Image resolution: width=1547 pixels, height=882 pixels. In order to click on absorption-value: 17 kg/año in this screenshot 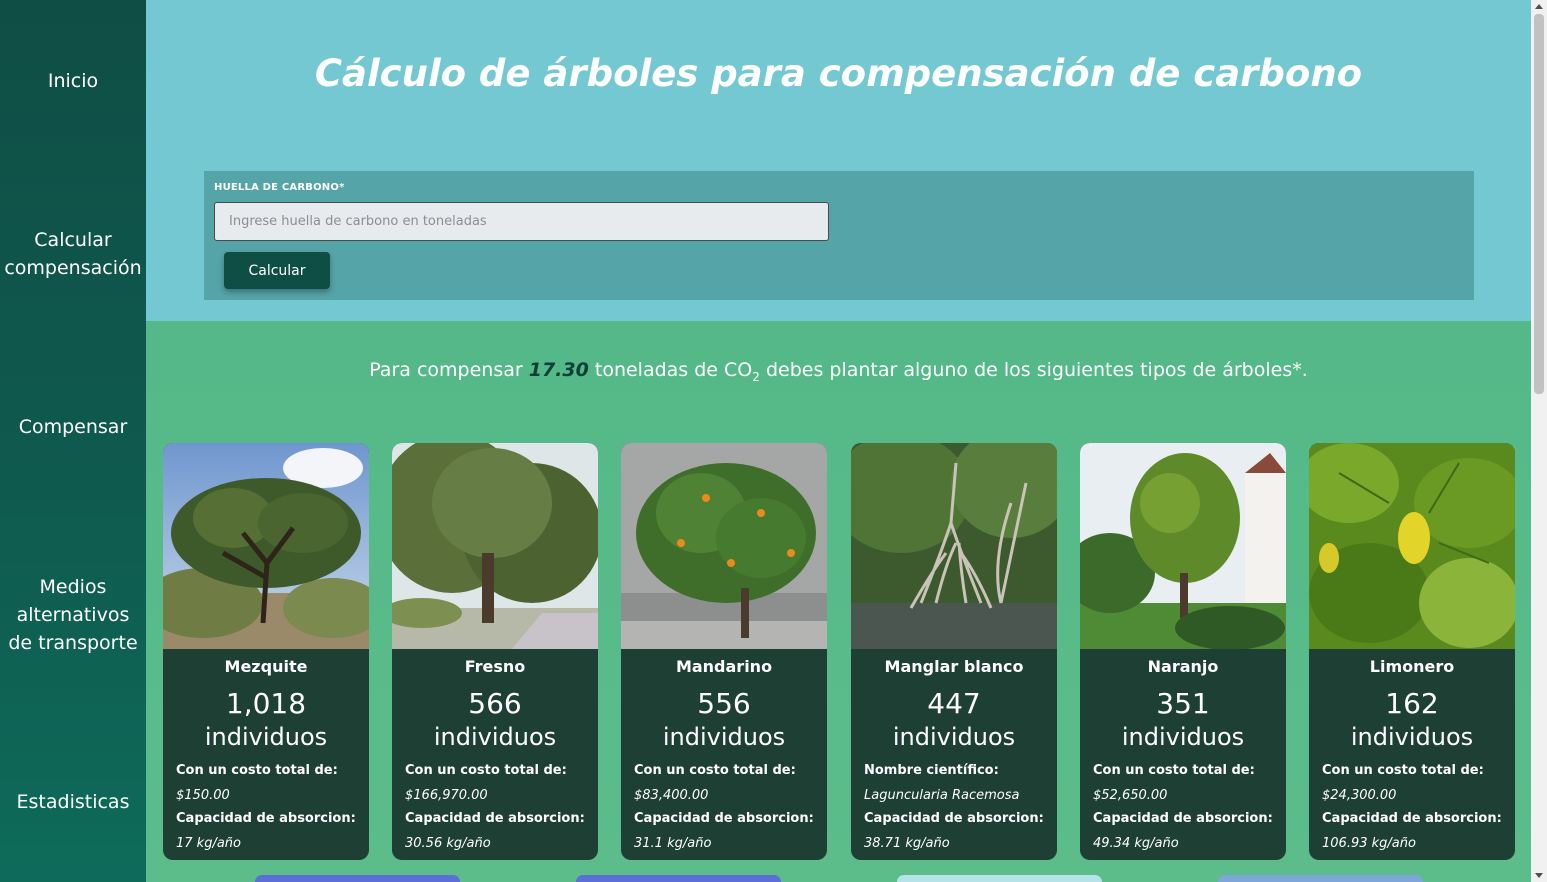, I will do `click(208, 843)`.